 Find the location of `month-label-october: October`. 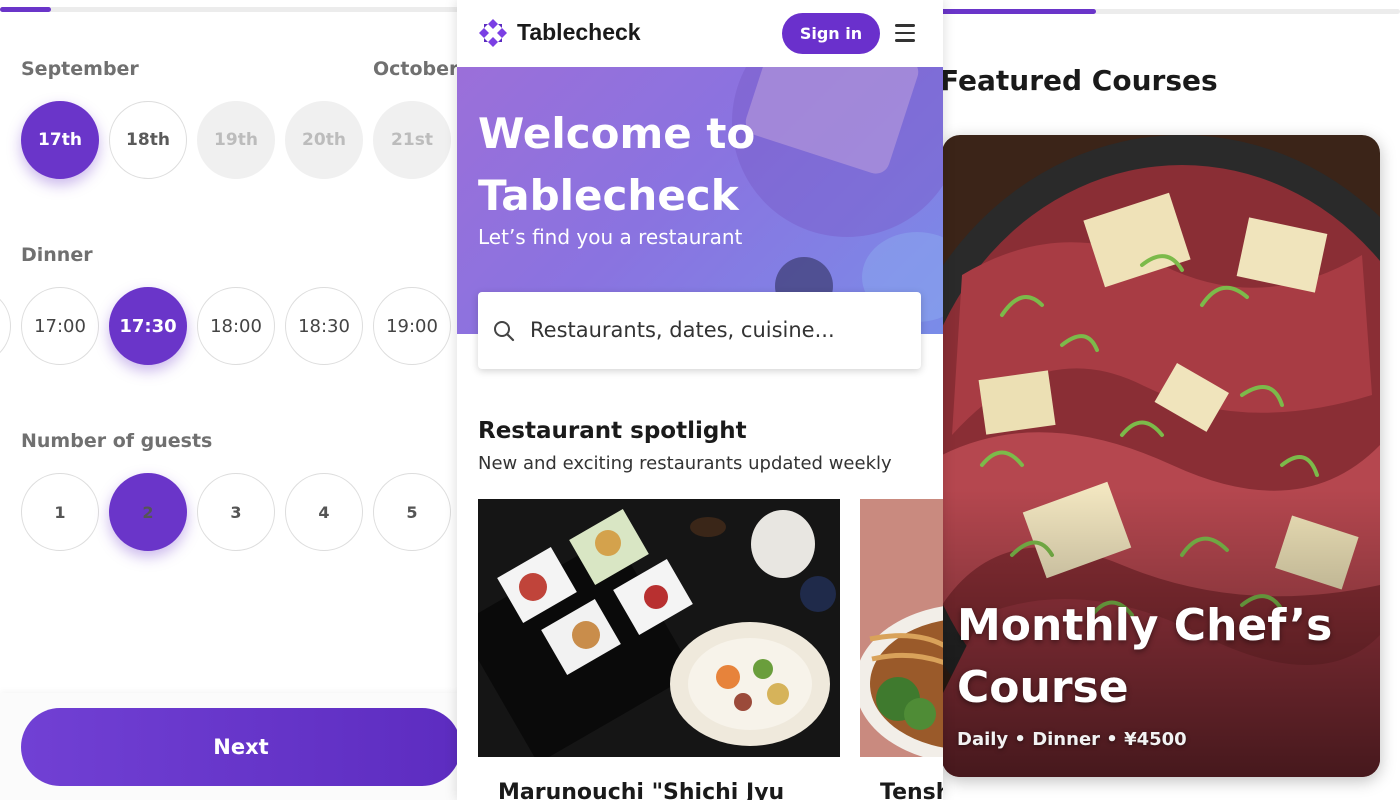

month-label-october: October is located at coordinates (416, 69).